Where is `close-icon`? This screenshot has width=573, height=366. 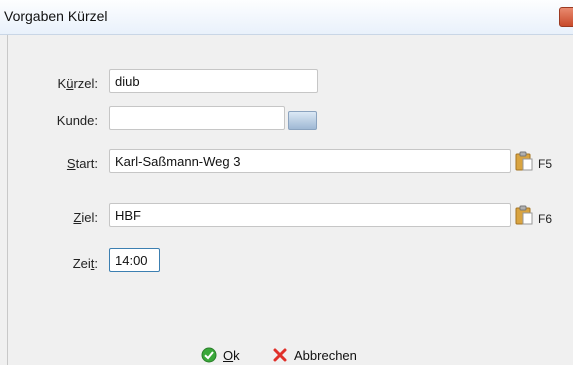 close-icon is located at coordinates (566, 17).